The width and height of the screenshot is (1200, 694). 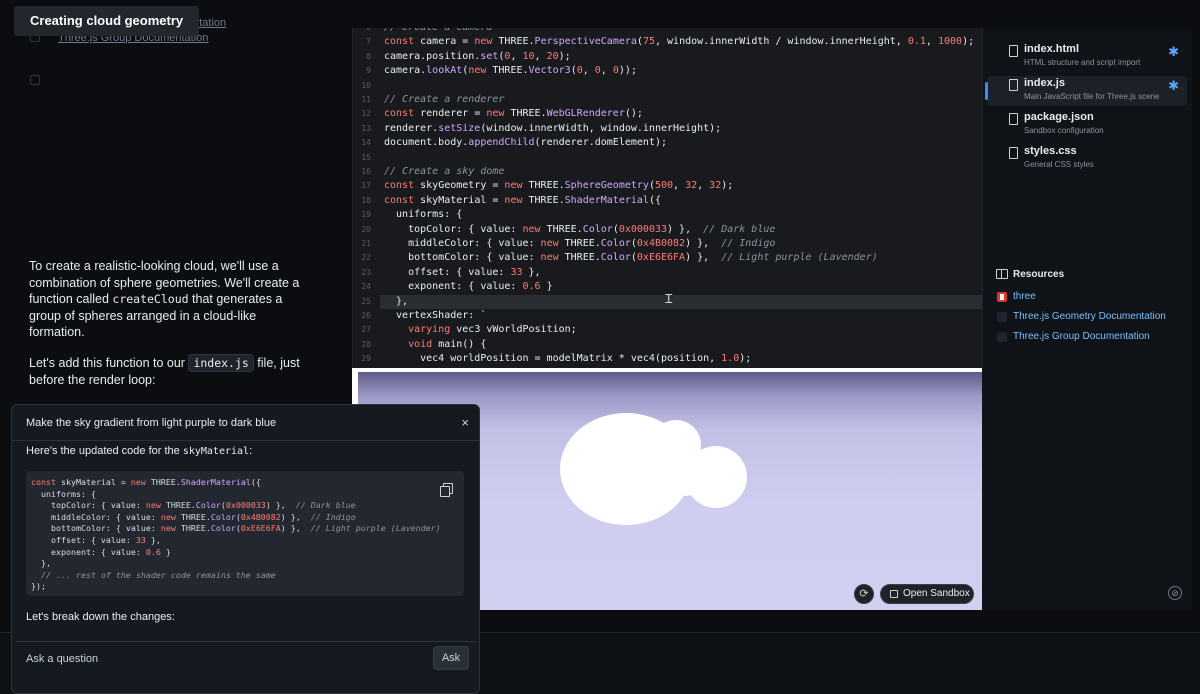 I want to click on line-code: },, so click(x=396, y=301).